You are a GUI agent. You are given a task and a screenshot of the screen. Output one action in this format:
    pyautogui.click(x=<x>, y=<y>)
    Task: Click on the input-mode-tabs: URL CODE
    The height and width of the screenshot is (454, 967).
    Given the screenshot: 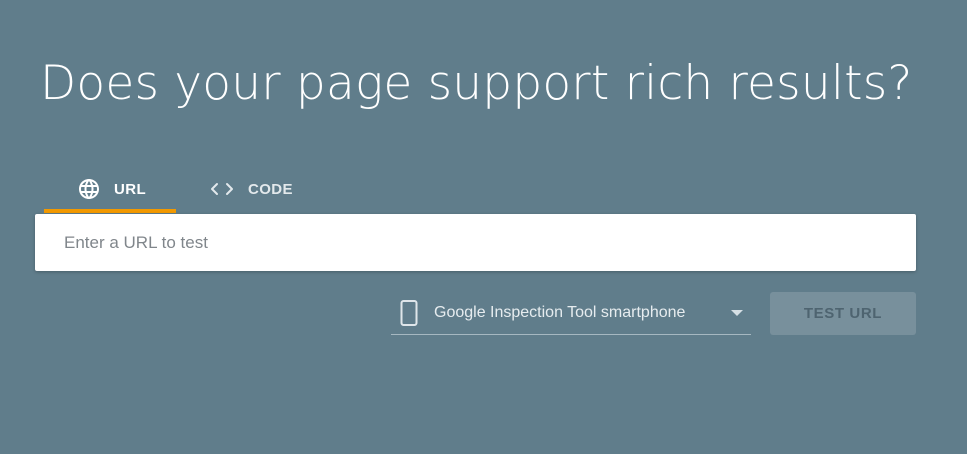 What is the action you would take?
    pyautogui.click(x=168, y=190)
    